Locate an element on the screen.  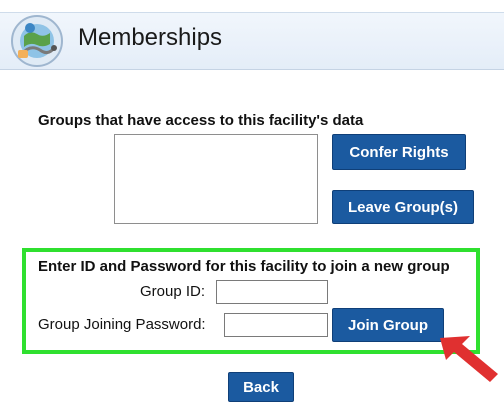
leave-groups-button: Leave Group(s) is located at coordinates (403, 207).